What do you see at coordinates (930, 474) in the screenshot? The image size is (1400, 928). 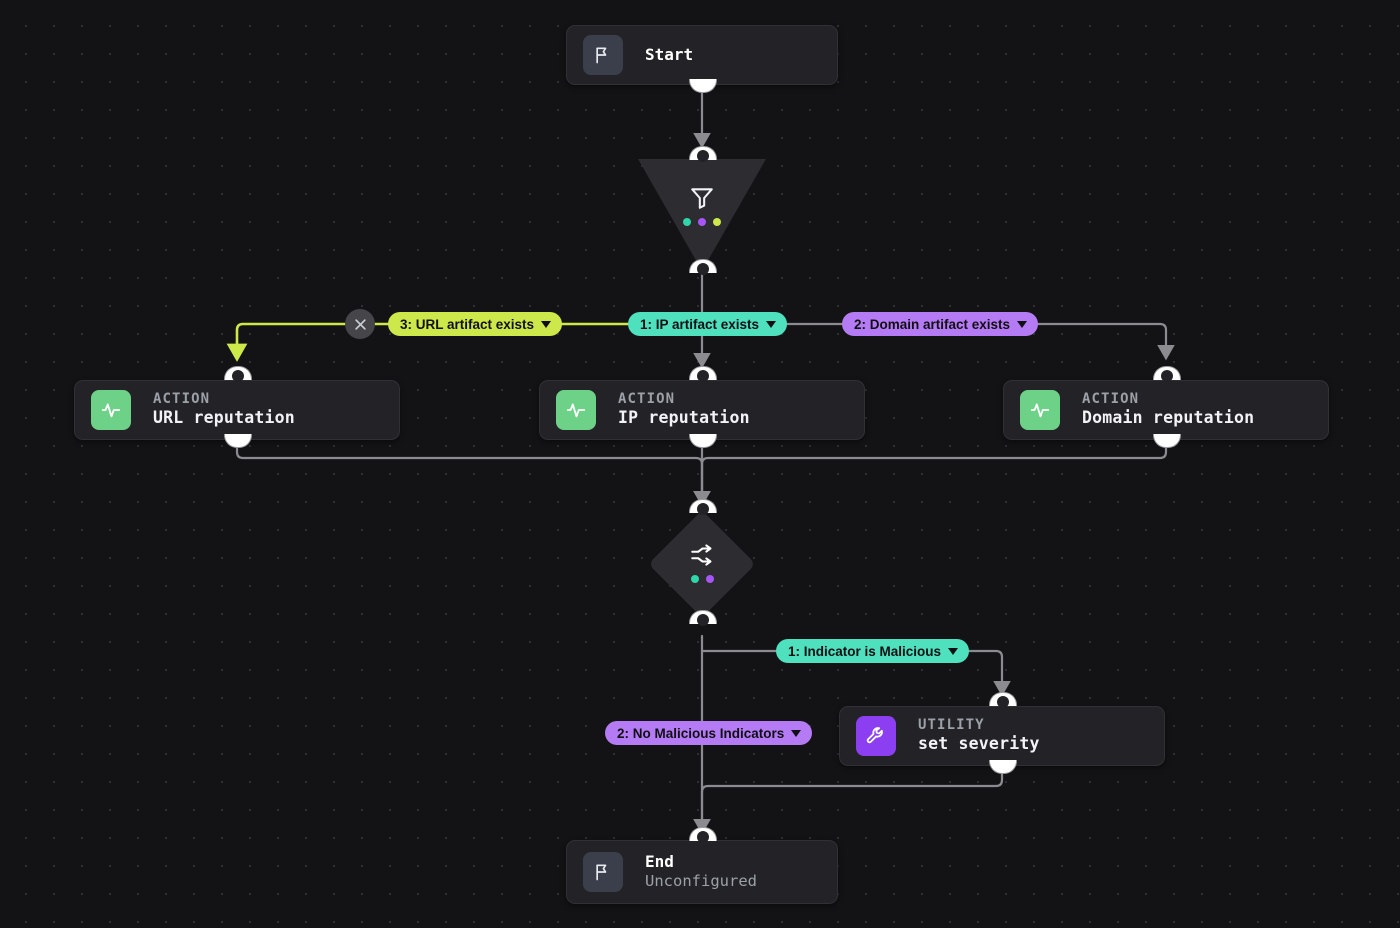 I see `edge-domain-out` at bounding box center [930, 474].